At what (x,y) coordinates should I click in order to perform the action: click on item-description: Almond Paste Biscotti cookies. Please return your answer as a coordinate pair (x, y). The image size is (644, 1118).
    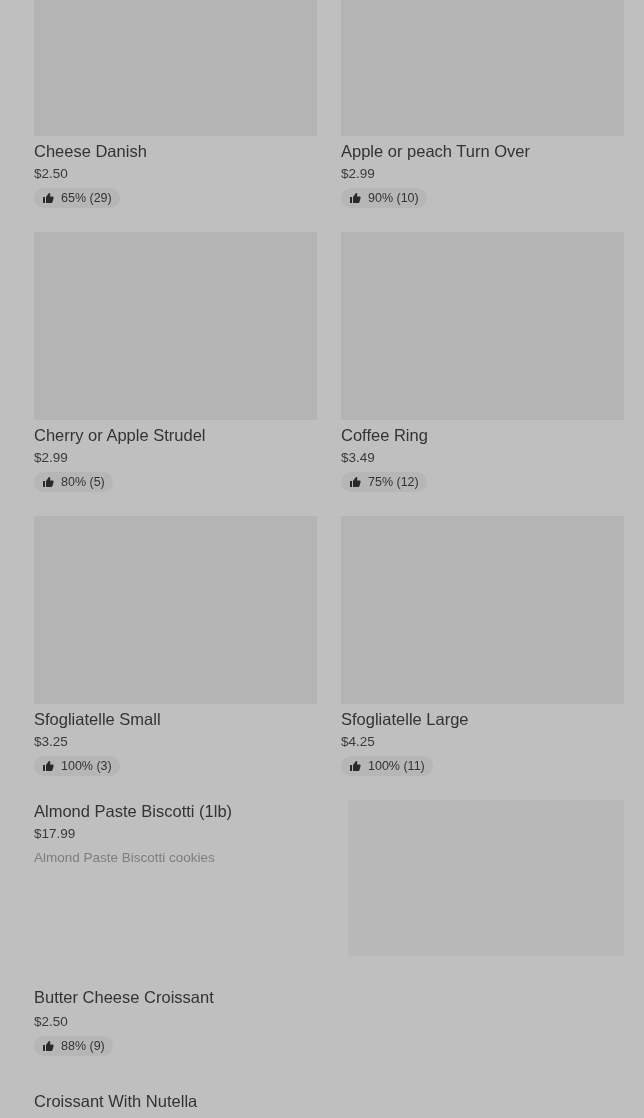
    Looking at the image, I should click on (124, 858).